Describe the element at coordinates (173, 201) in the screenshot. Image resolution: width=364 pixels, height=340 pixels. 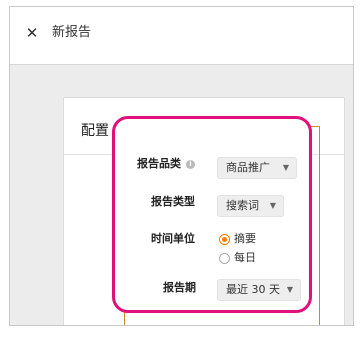
I see `report-type-label: 报告类型` at that location.